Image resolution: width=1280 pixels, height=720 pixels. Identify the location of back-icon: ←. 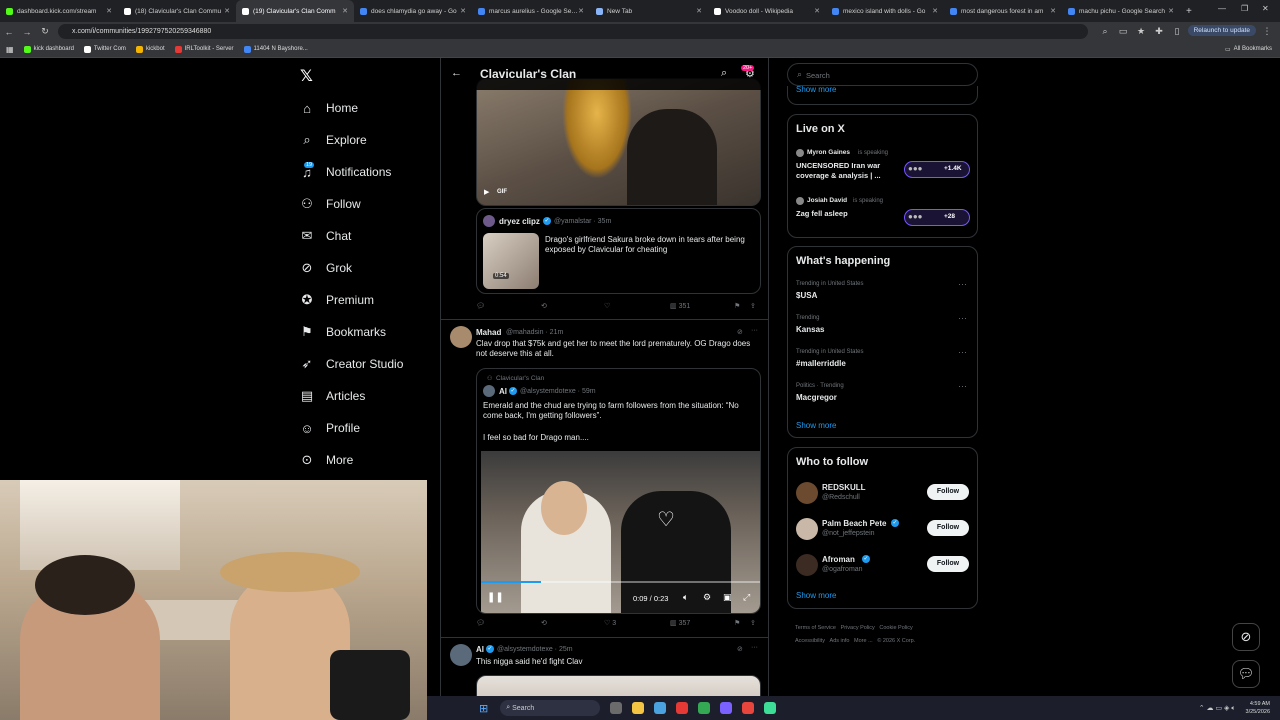
(9, 32).